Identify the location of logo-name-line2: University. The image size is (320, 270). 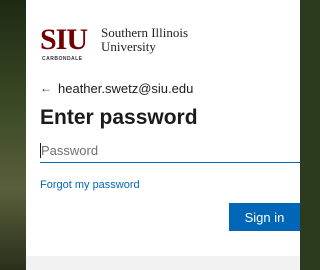
(128, 46).